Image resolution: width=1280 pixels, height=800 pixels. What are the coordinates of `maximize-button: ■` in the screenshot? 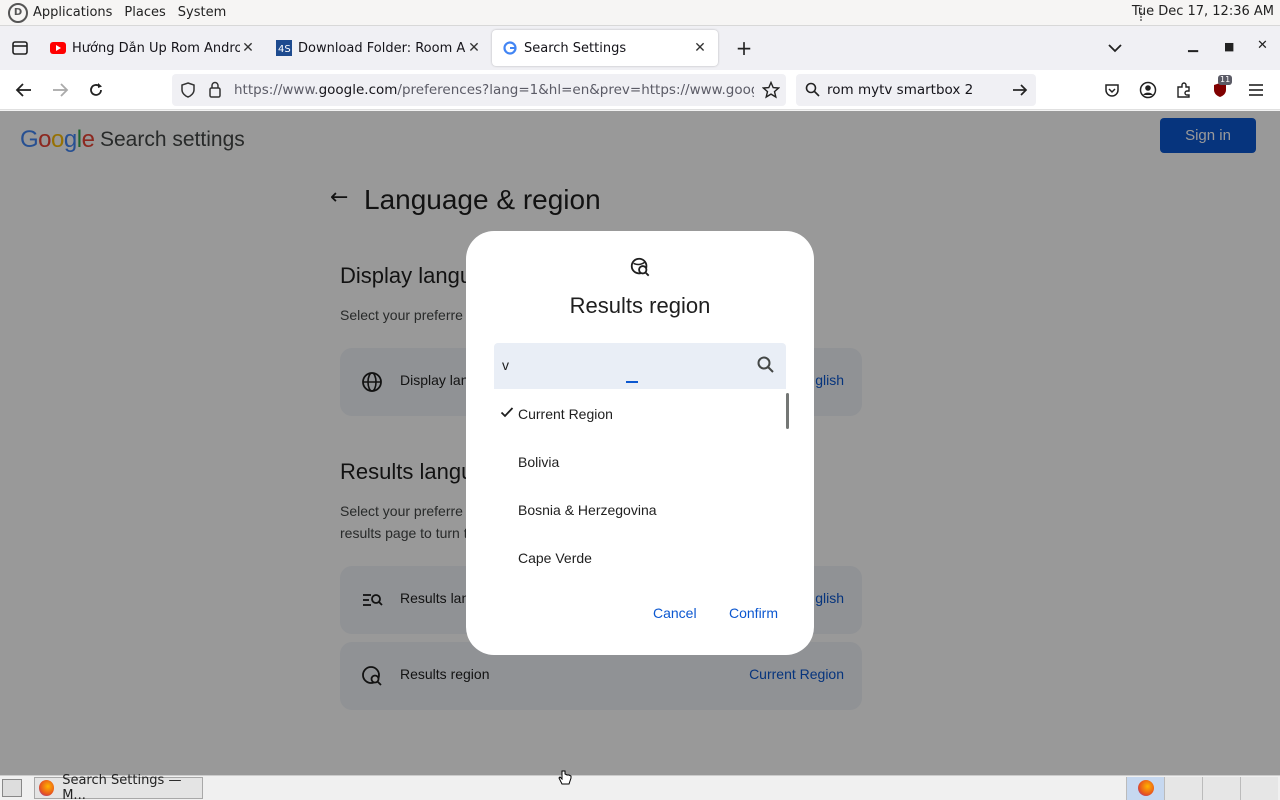 It's located at (1229, 46).